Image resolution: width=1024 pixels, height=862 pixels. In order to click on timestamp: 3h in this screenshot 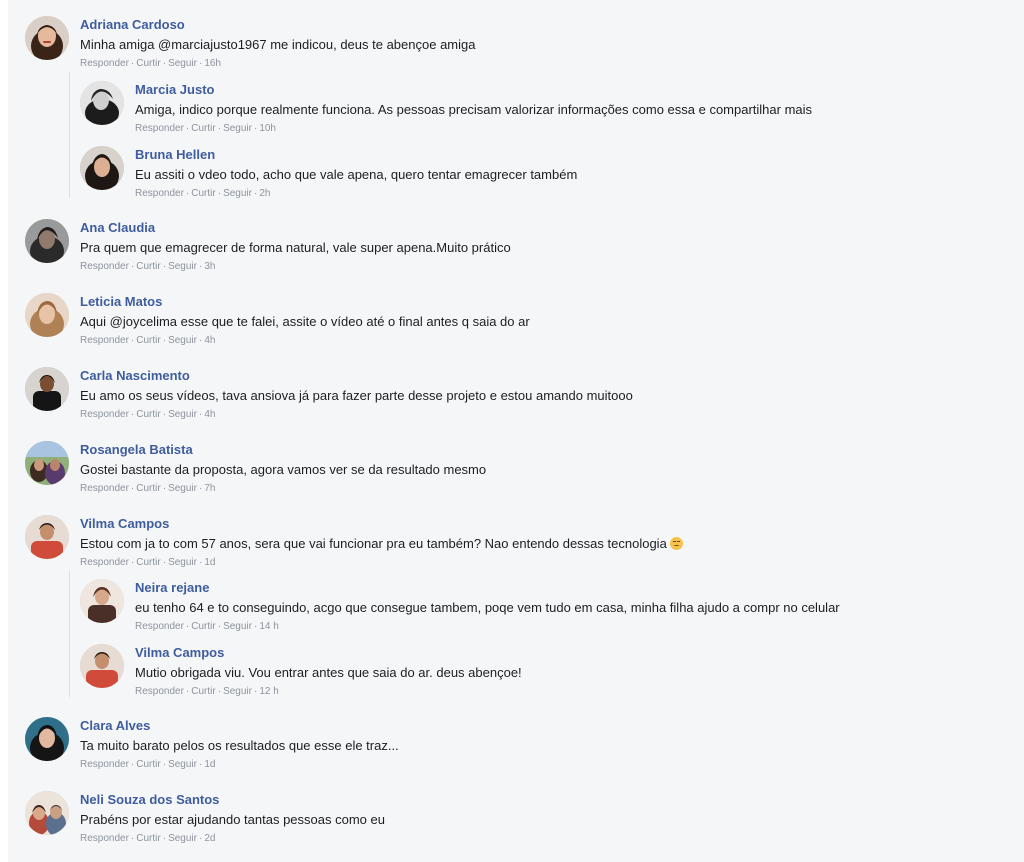, I will do `click(210, 266)`.